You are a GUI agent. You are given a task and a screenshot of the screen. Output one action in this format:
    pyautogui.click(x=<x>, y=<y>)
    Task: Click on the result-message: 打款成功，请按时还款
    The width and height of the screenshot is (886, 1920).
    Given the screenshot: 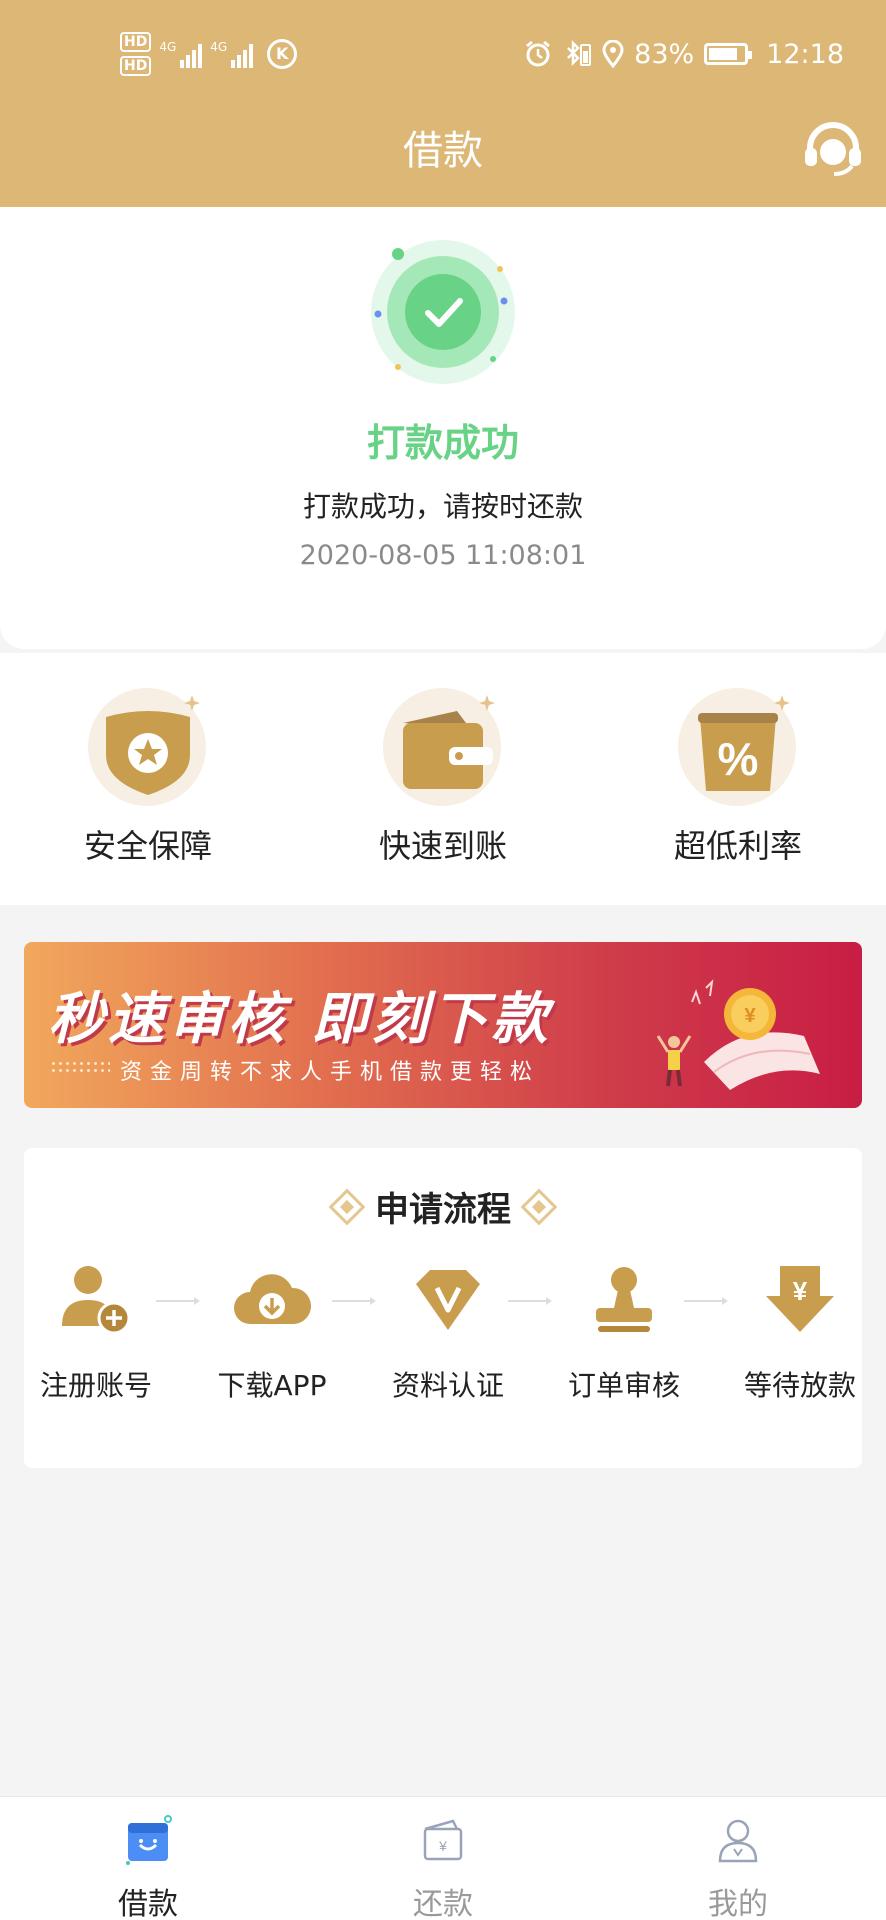 What is the action you would take?
    pyautogui.click(x=442, y=506)
    